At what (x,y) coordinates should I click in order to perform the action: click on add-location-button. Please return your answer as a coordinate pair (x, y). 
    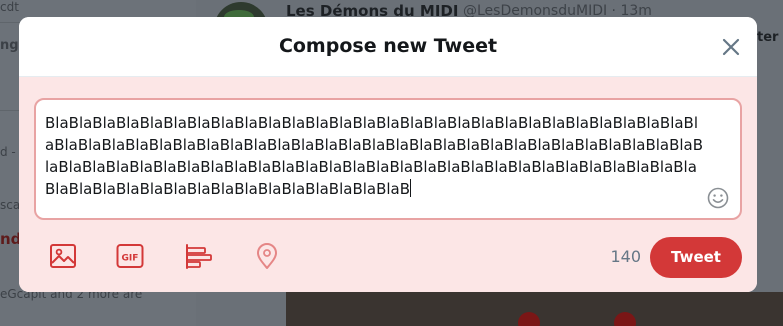
    Looking at the image, I should click on (267, 256).